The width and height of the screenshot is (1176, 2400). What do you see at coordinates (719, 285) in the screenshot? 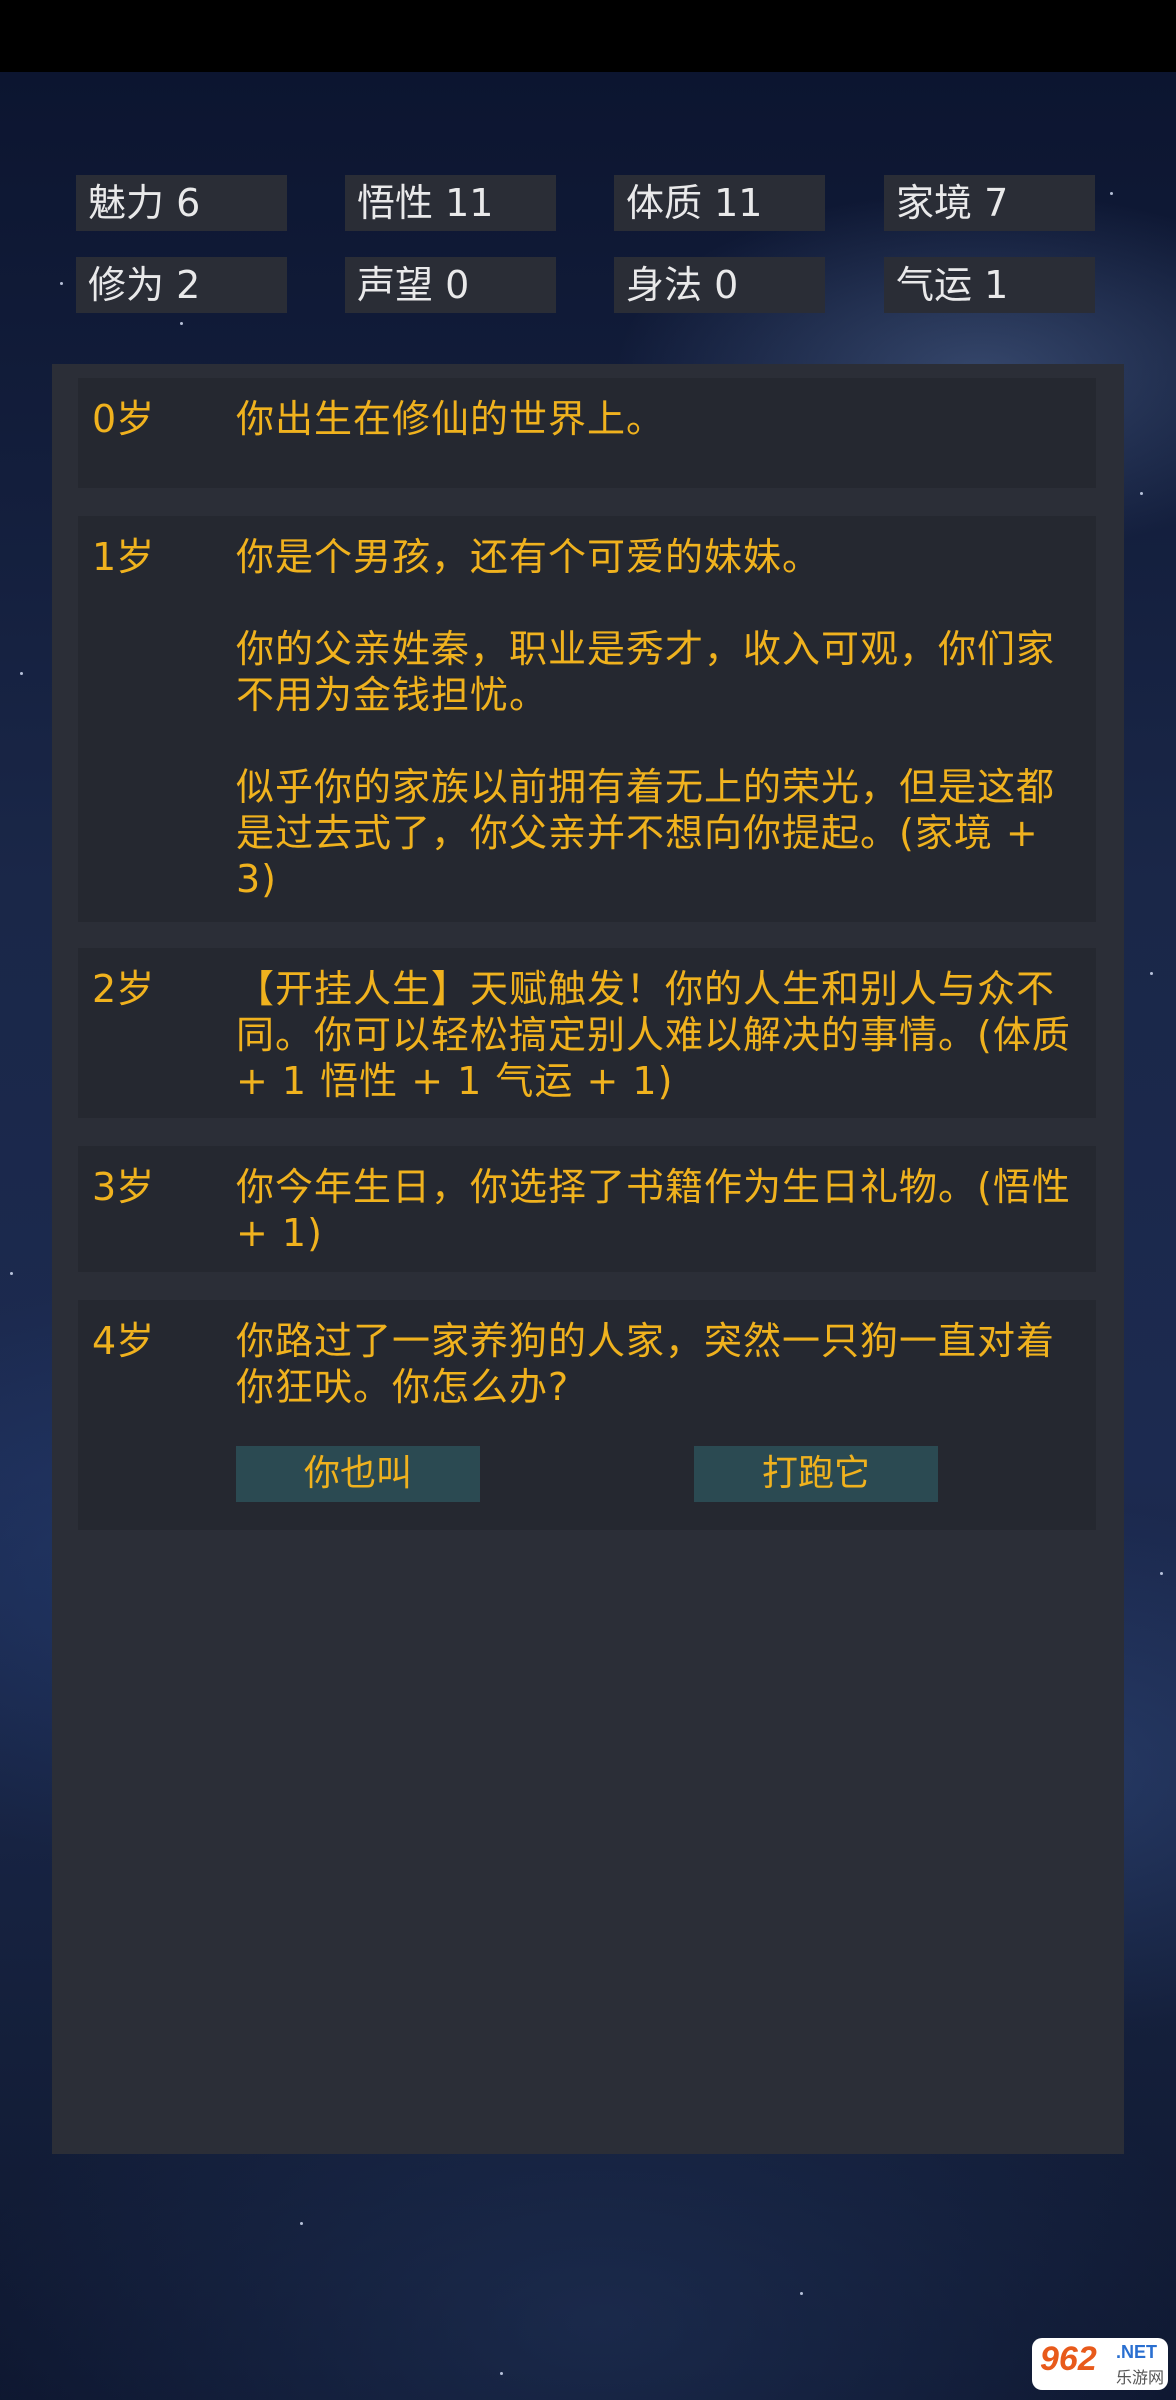
I see `stat-agility: 身法 0` at bounding box center [719, 285].